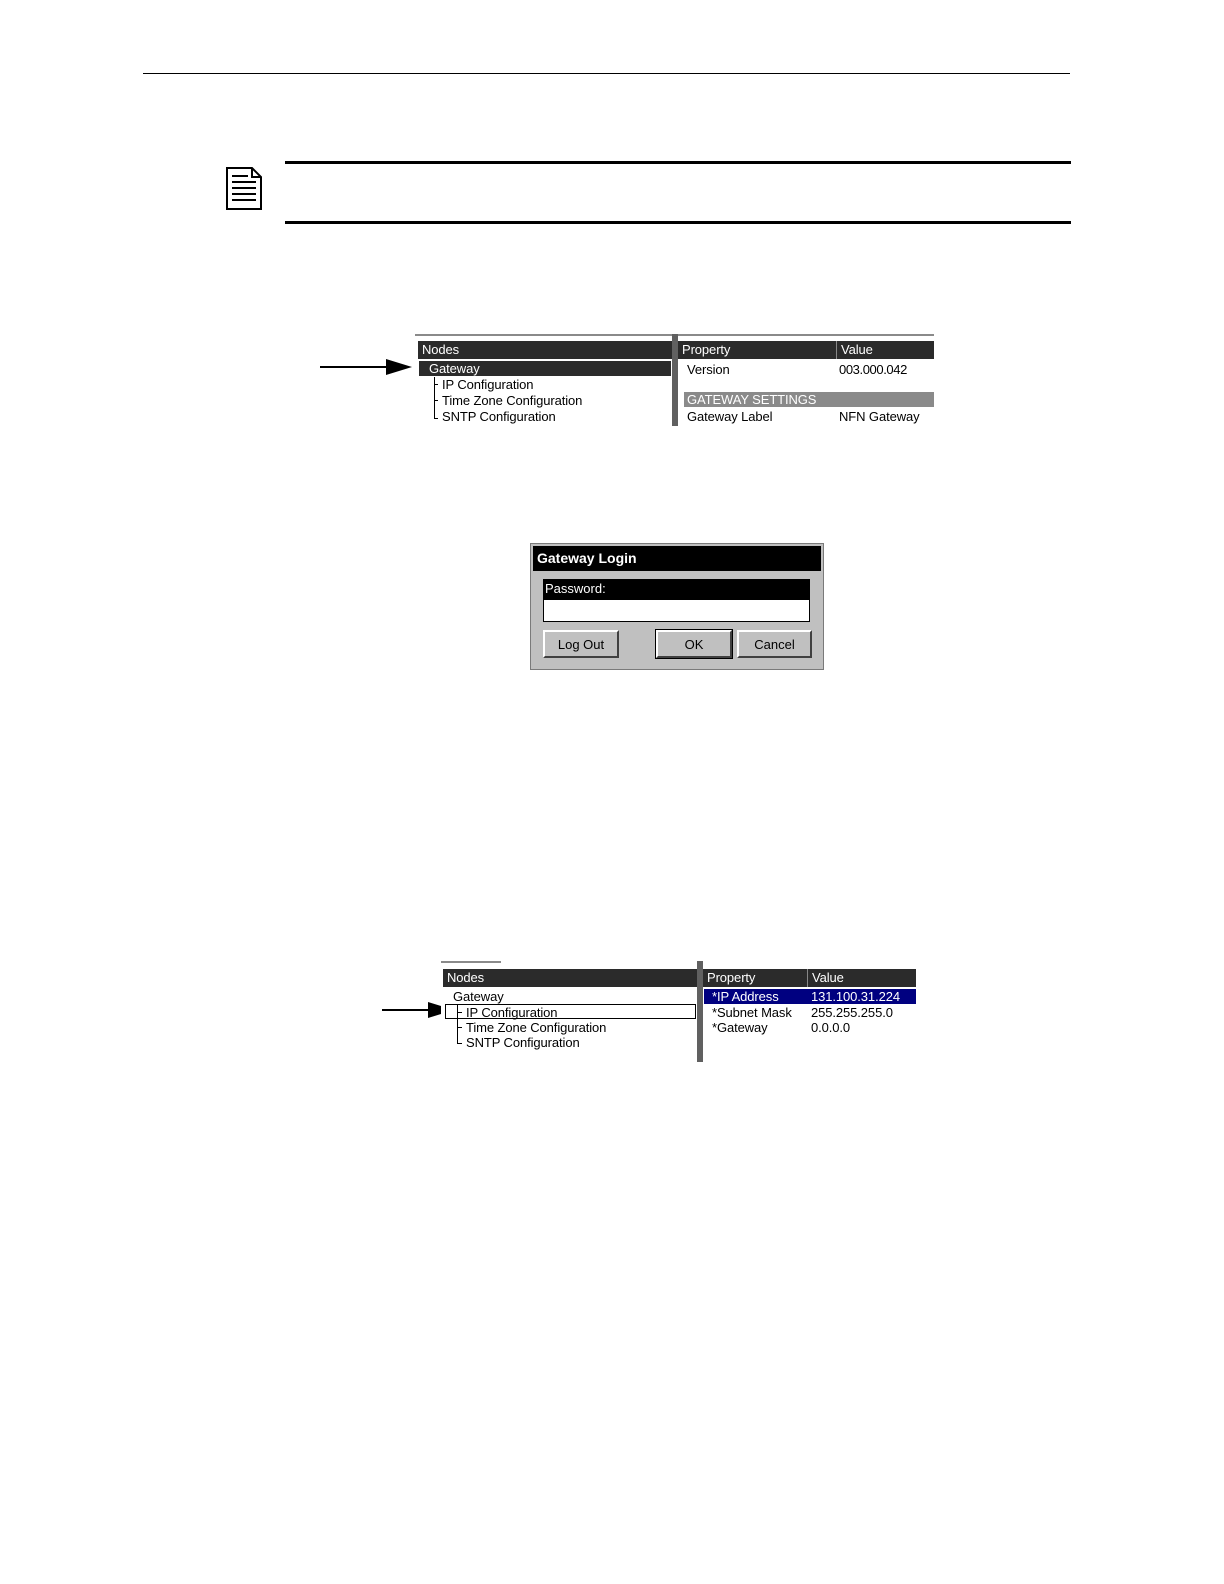  Describe the element at coordinates (745, 996) in the screenshot. I see `property-ip-address: *IP Address` at that location.